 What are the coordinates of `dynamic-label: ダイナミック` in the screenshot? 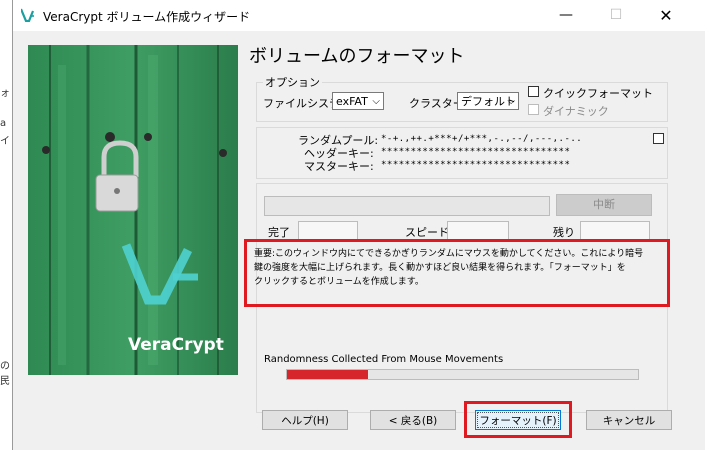 It's located at (576, 111).